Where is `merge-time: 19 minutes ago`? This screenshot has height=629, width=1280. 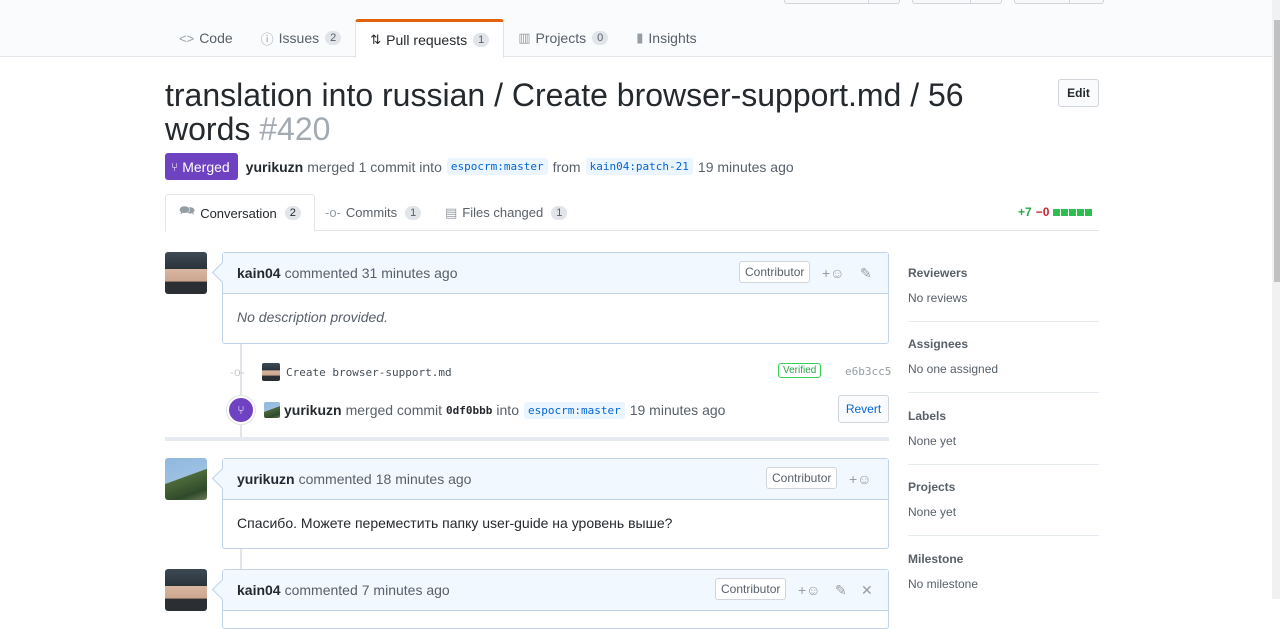 merge-time: 19 minutes ago is located at coordinates (745, 166).